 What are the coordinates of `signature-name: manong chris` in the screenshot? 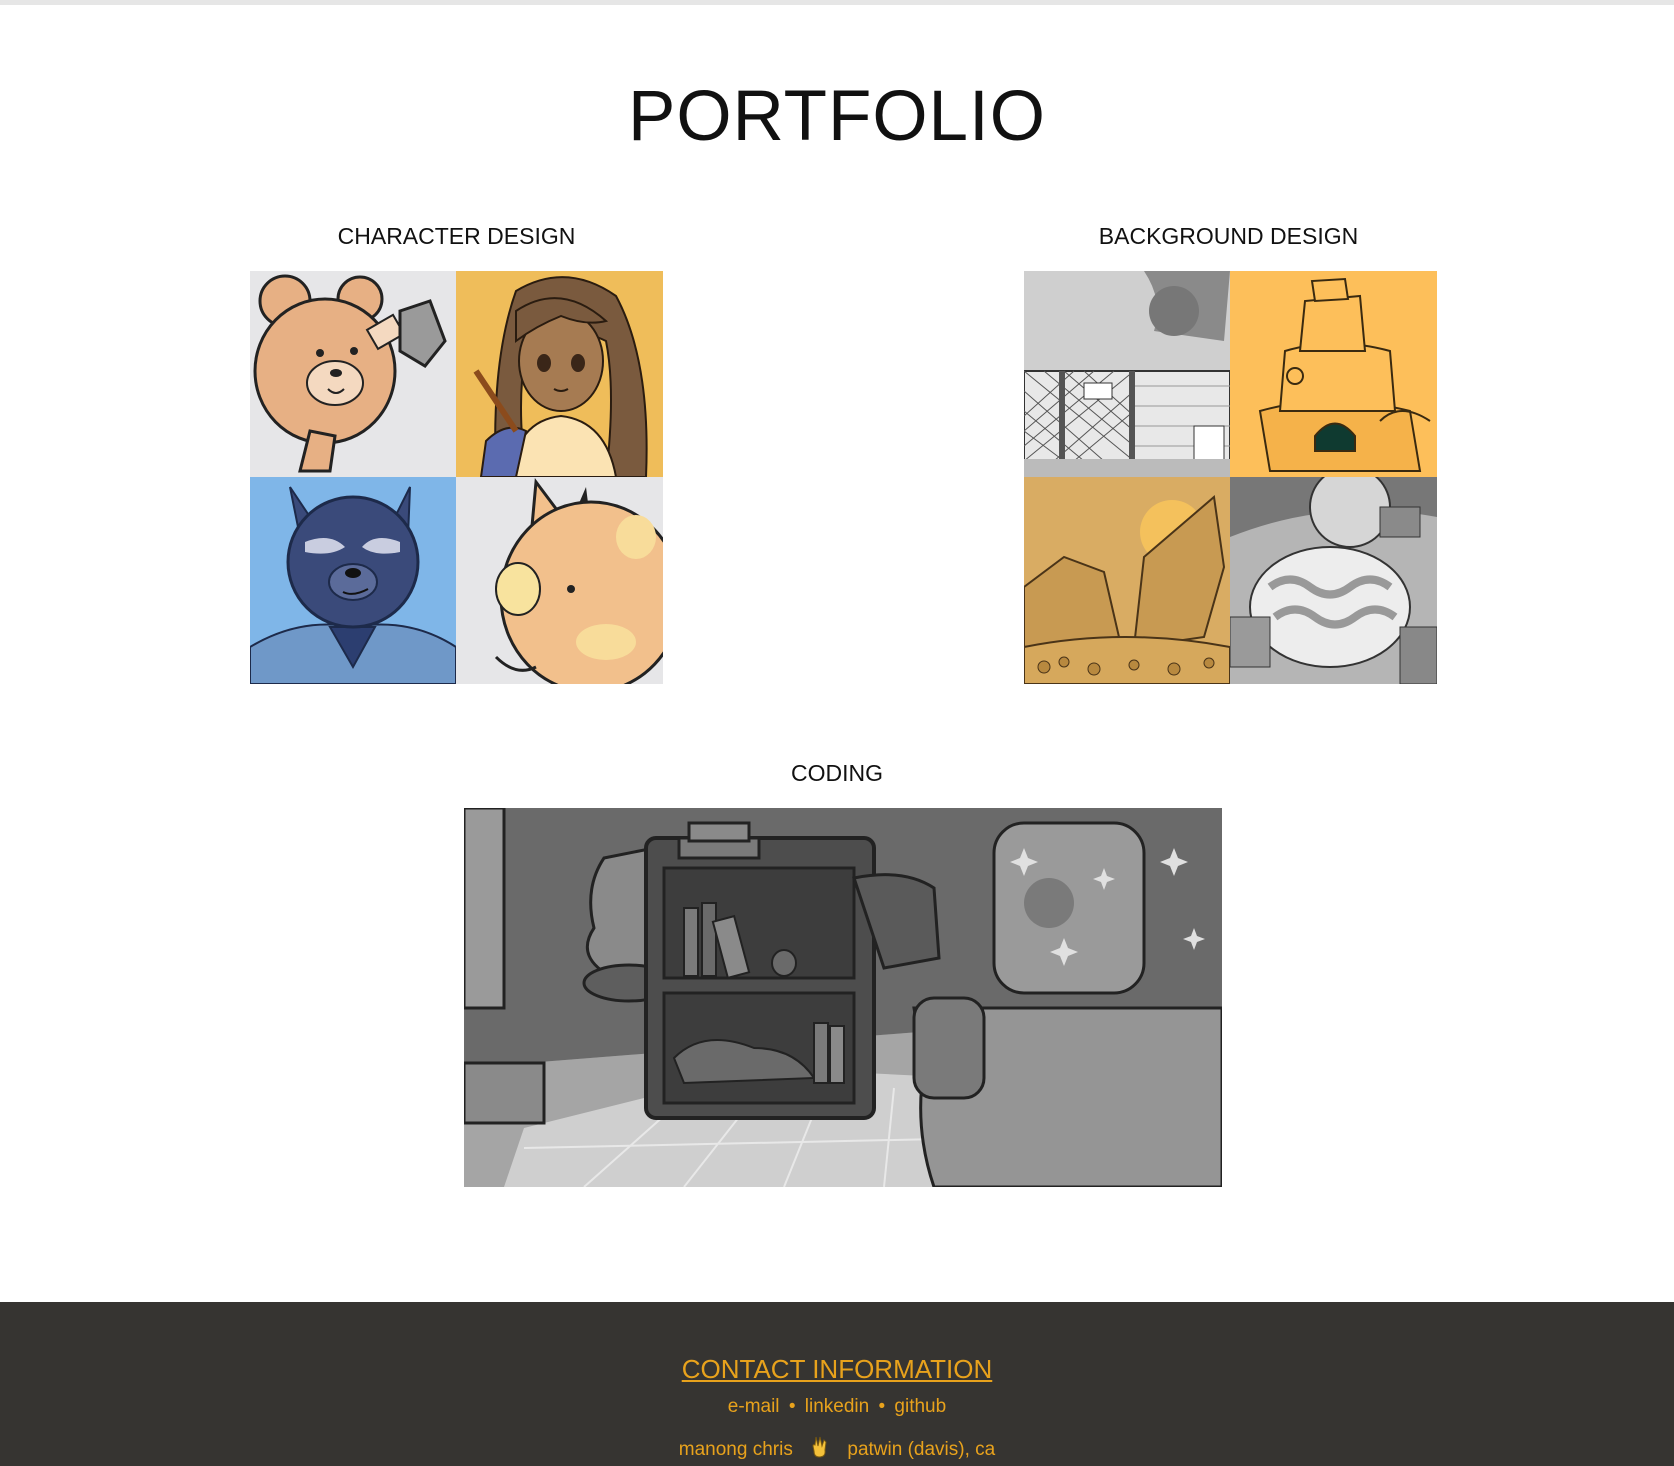 It's located at (735, 1449).